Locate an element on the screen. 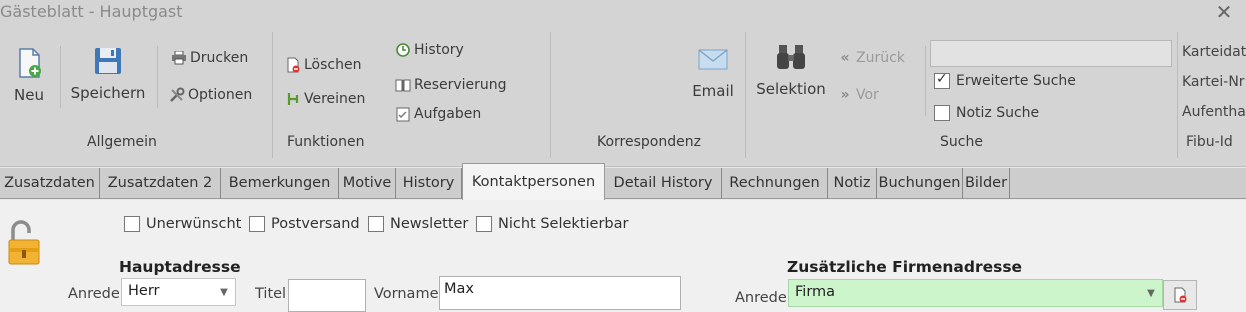  titel-label: Titel is located at coordinates (271, 294).